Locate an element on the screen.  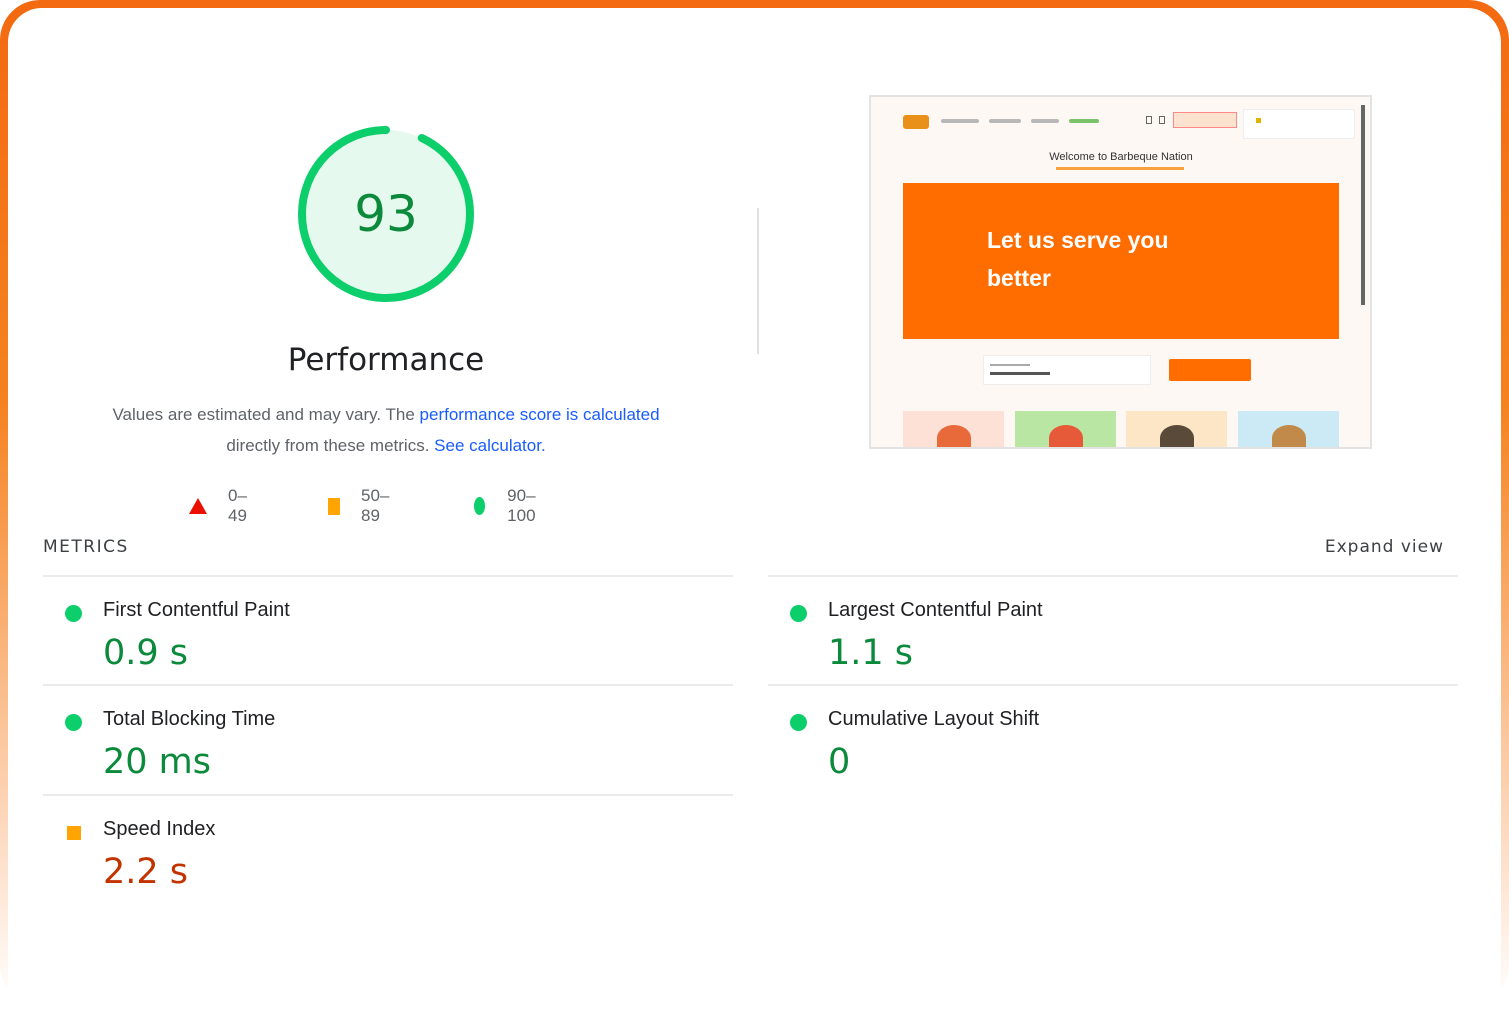
thumb-select is located at coordinates (1067, 370).